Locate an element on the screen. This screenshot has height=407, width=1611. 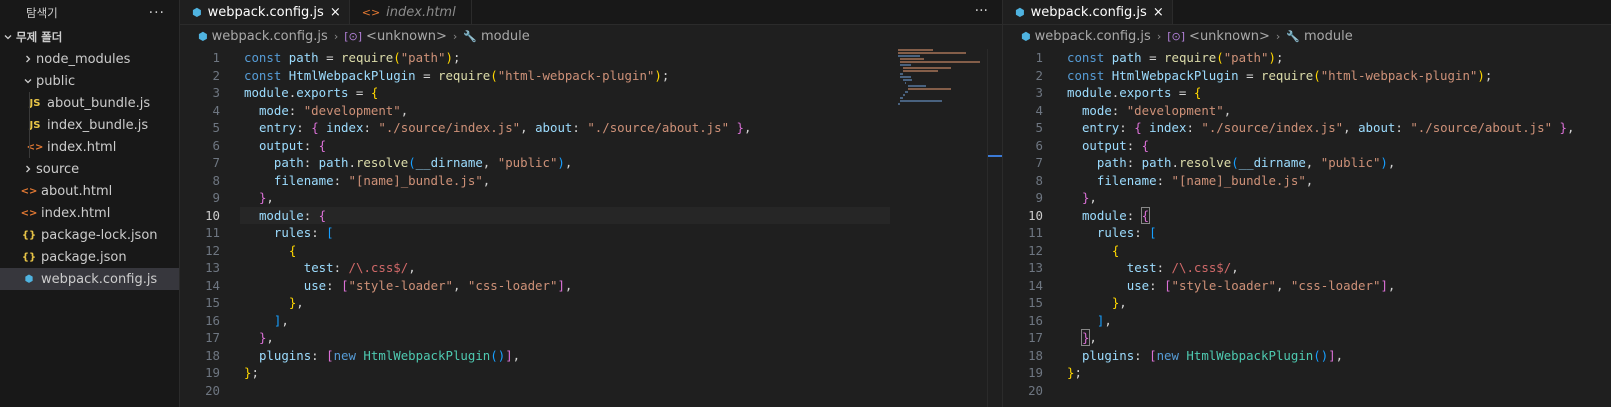
explorer-more-button: ··· is located at coordinates (157, 13).